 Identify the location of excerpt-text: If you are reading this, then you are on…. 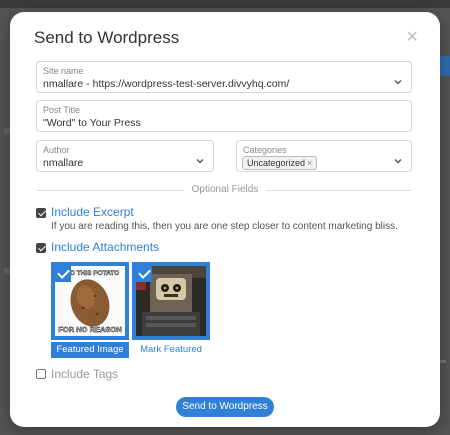
(224, 226).